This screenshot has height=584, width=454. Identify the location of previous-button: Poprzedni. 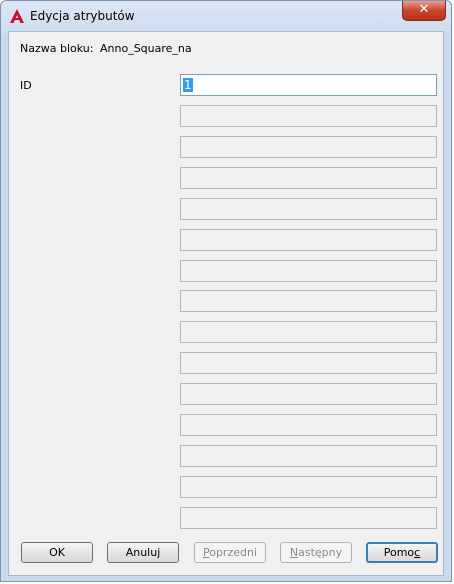
(230, 552).